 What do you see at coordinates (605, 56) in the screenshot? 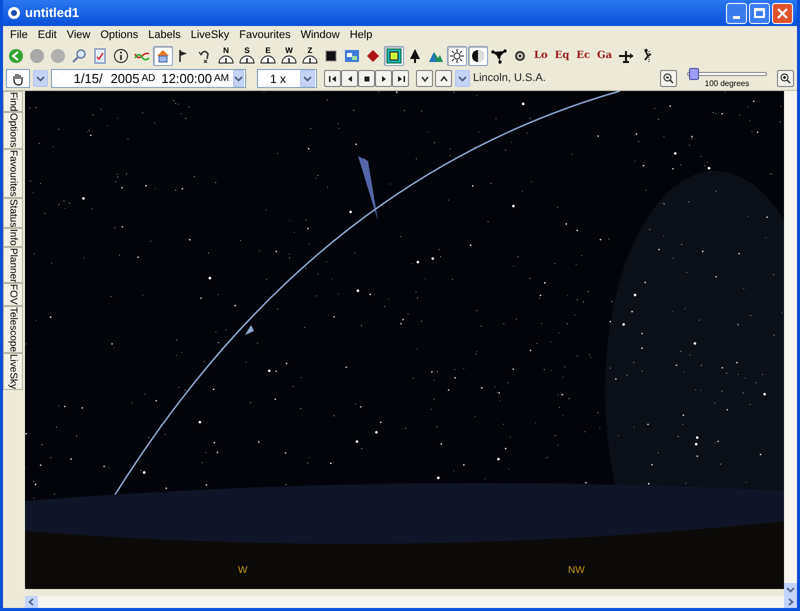
I see `grid-button: Ga` at bounding box center [605, 56].